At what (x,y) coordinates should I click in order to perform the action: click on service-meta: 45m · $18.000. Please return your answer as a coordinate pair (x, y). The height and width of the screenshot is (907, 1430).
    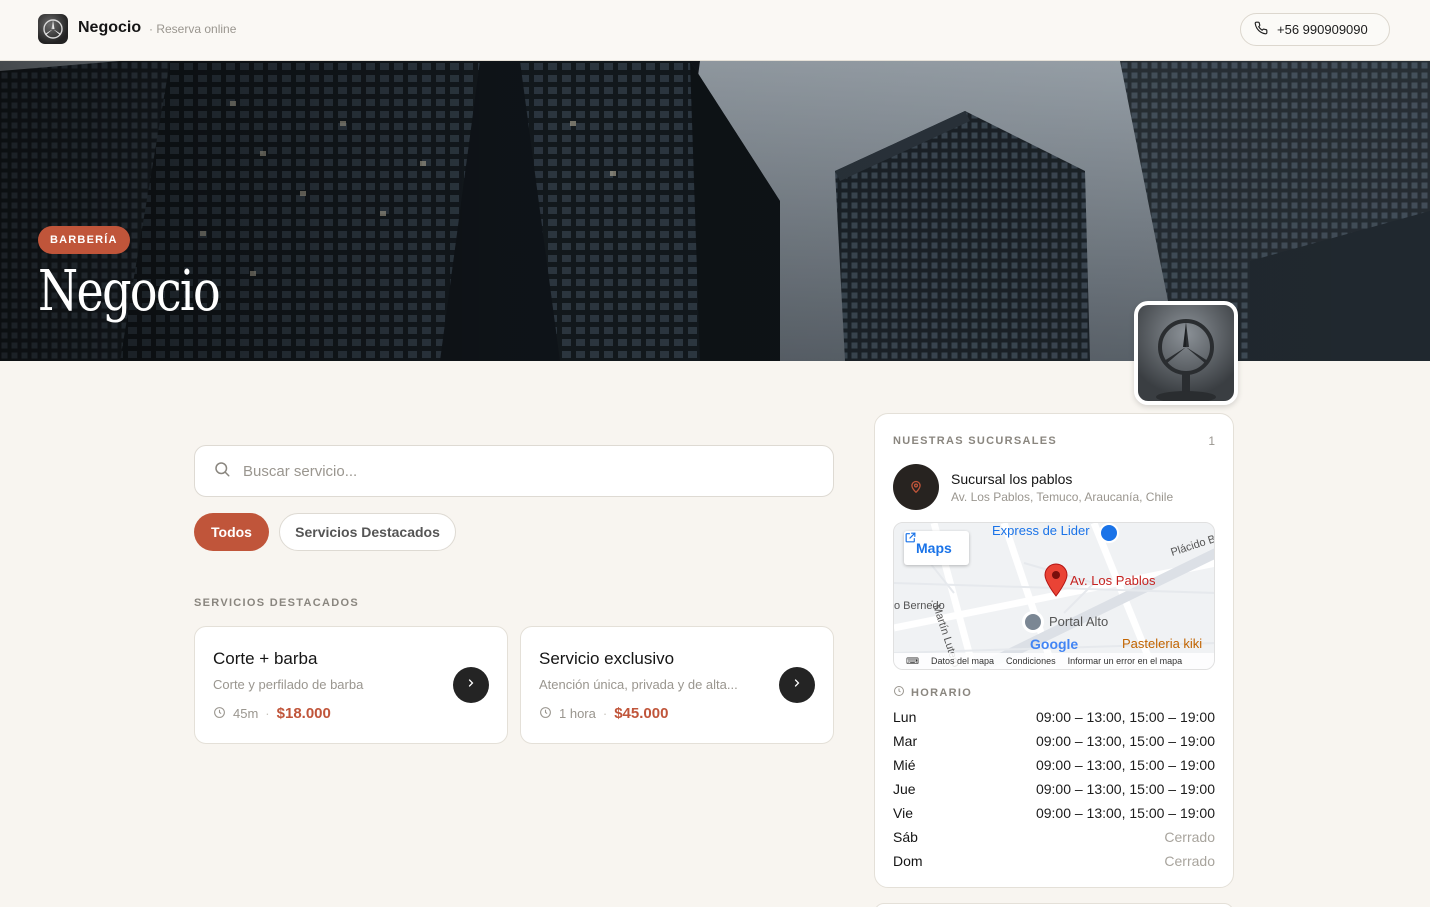
    Looking at the image, I should click on (272, 713).